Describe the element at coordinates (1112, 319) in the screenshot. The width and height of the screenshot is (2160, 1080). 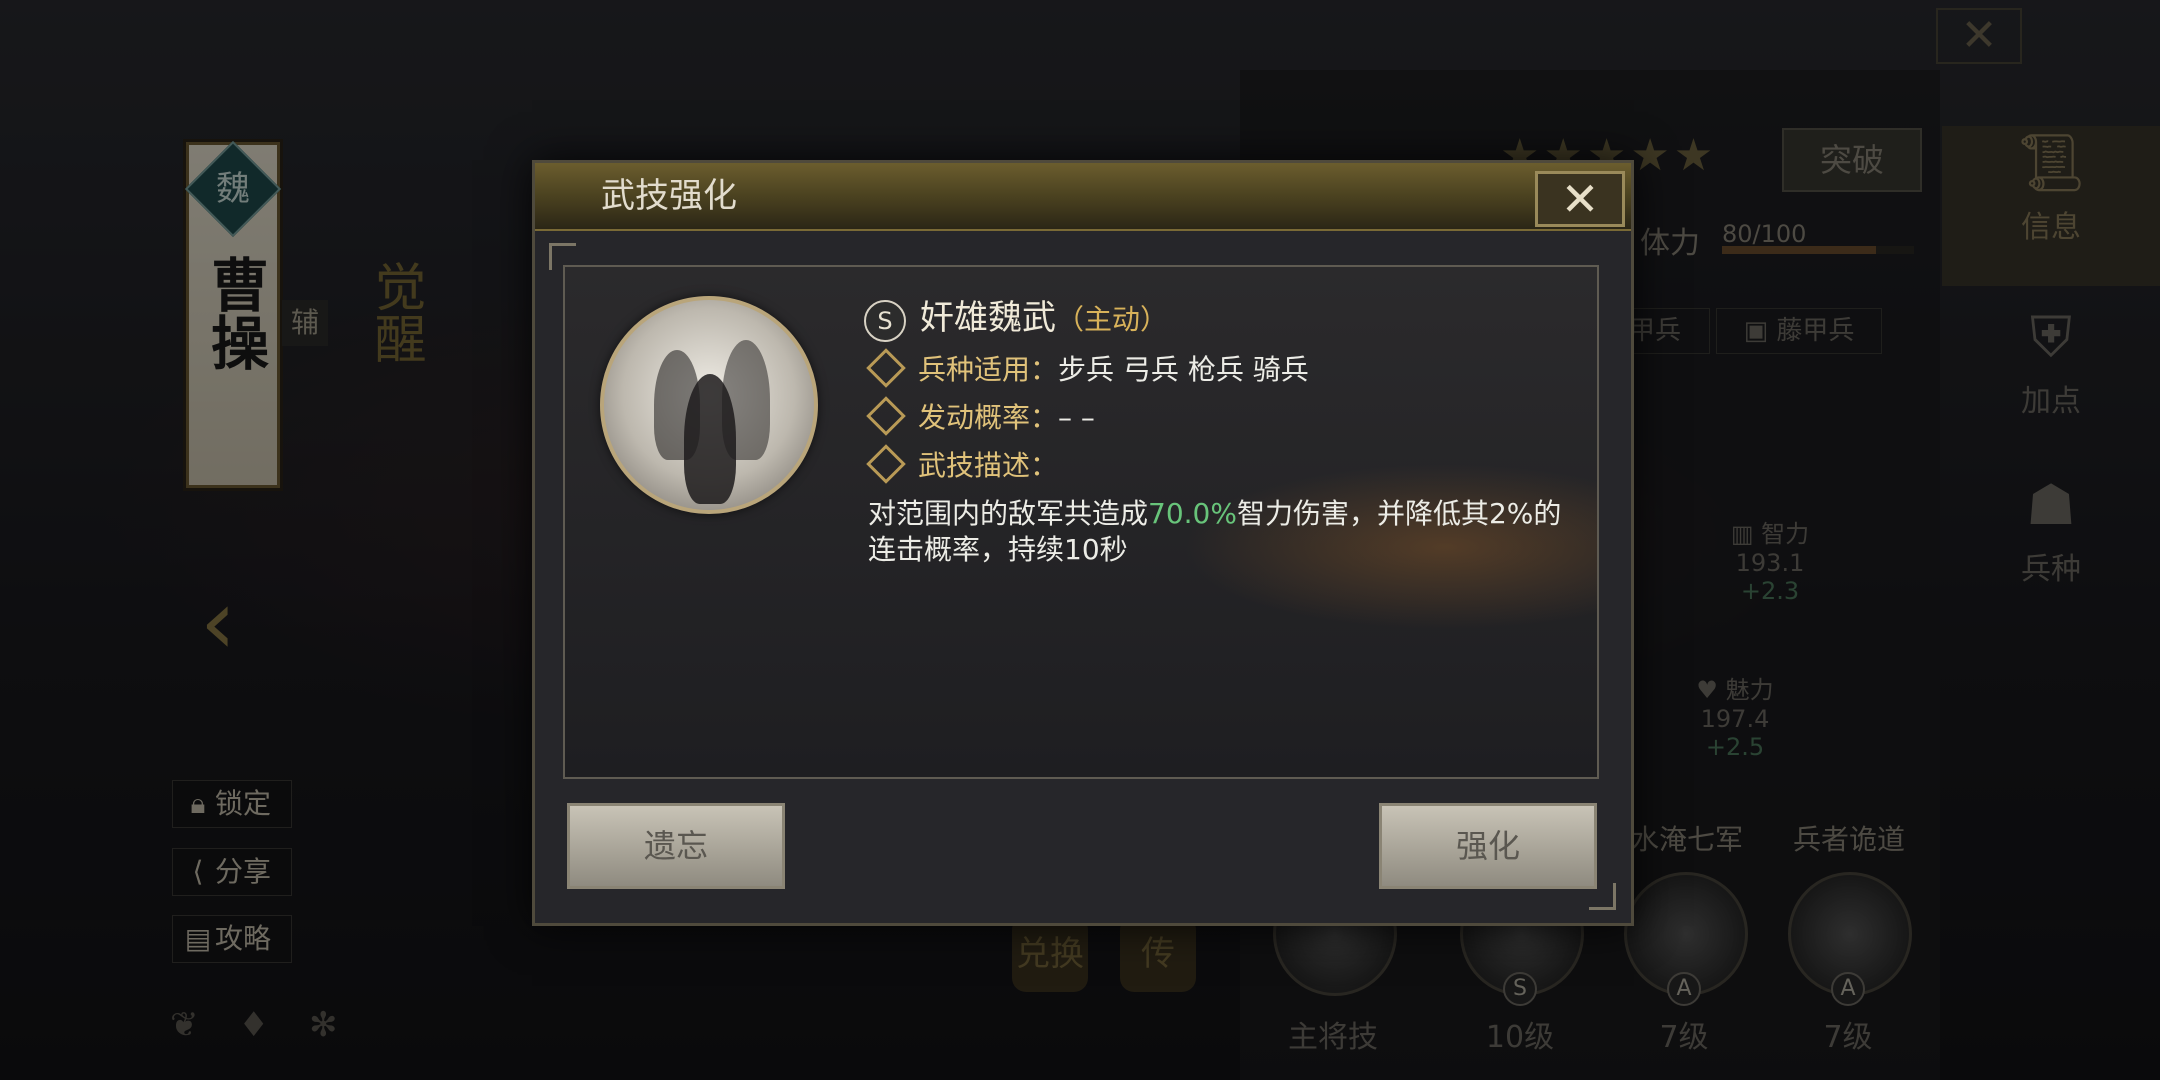
I see `skill-type: （主动）` at that location.